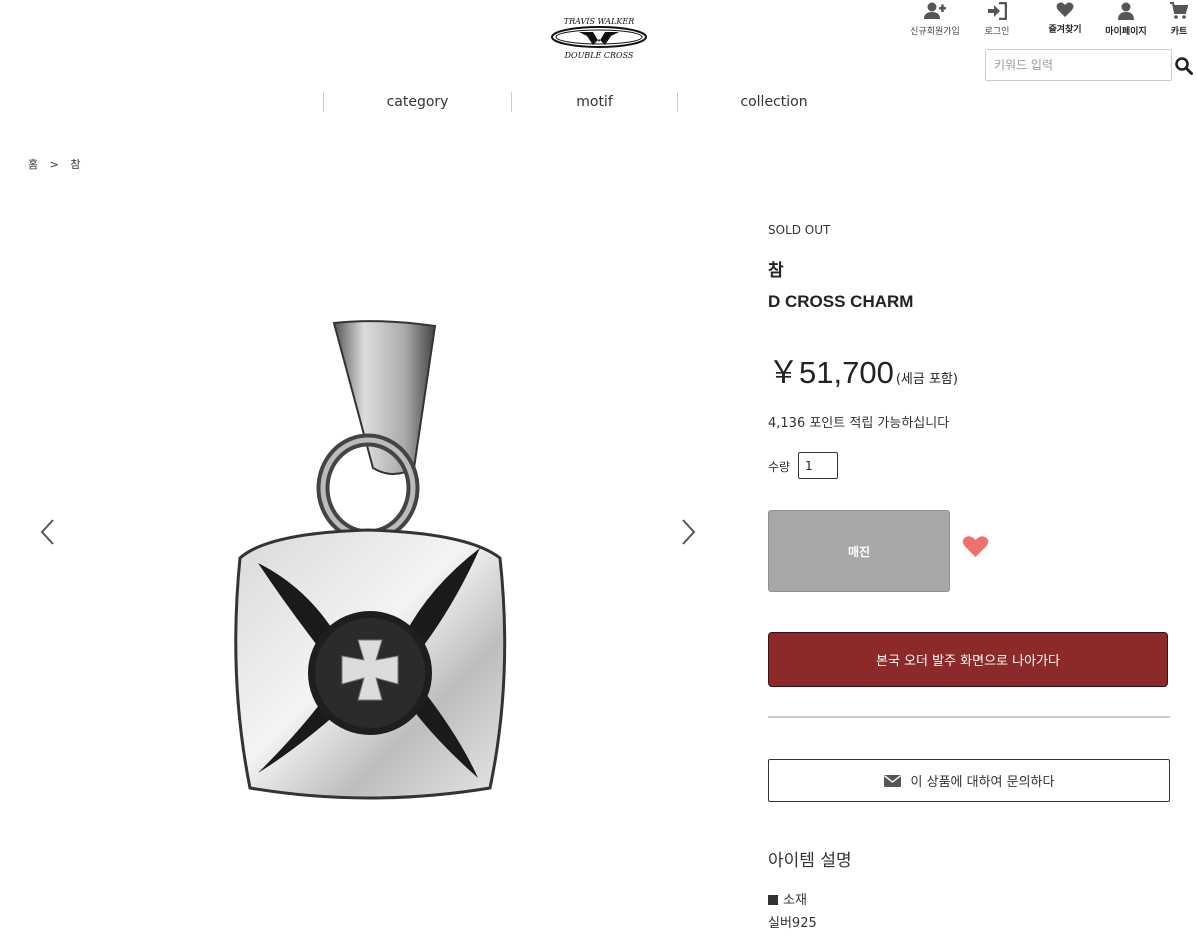  I want to click on main-nav: category motif collection, so click(598, 103).